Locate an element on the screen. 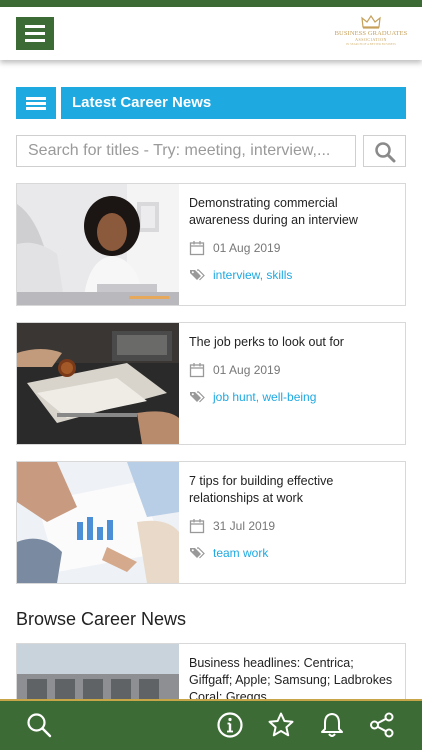  article-tags: interview, skills is located at coordinates (252, 275).